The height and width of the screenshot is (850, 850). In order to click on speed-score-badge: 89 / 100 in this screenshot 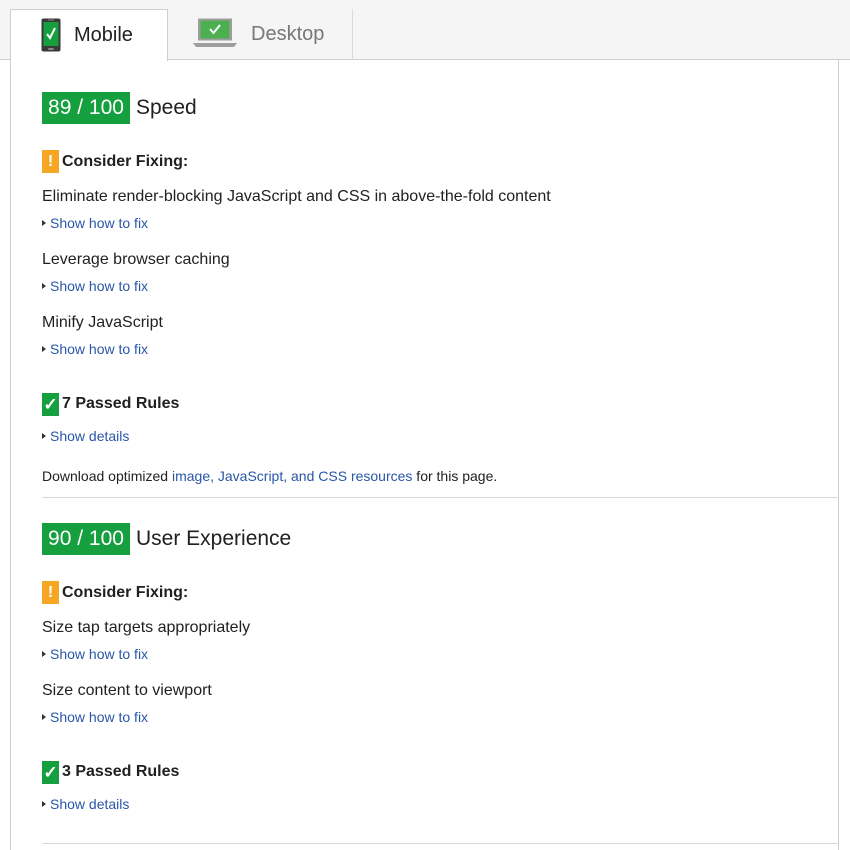, I will do `click(86, 108)`.